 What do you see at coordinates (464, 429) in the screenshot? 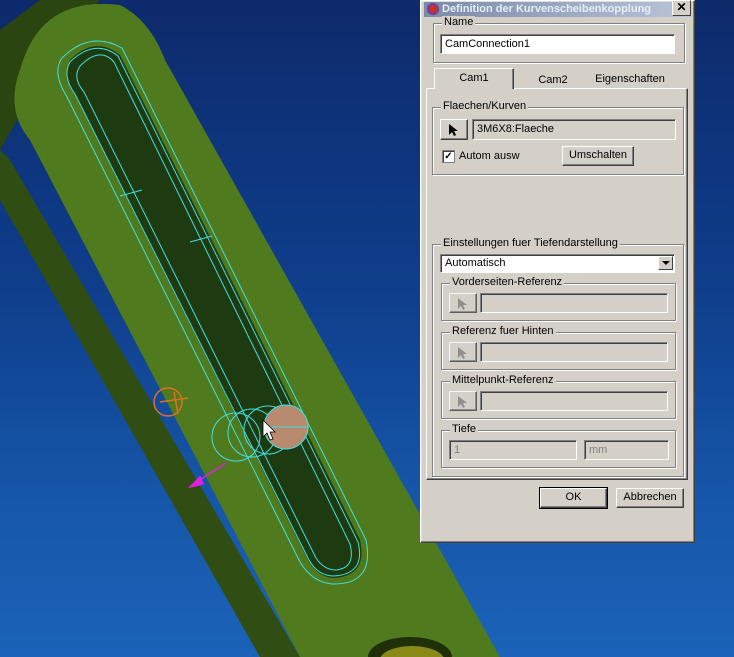
I see `depth-label: Tiefe` at bounding box center [464, 429].